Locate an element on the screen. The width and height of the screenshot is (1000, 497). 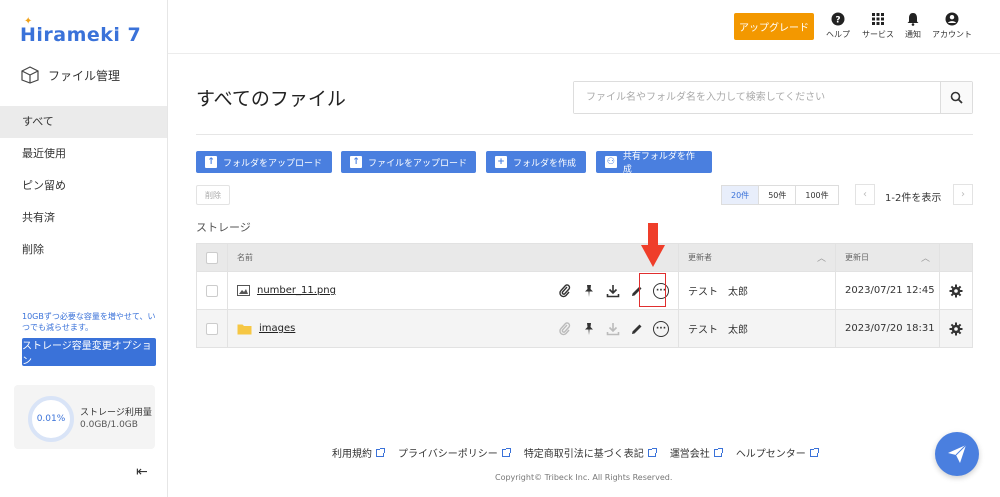
chevron-left-icon: ‹ is located at coordinates (865, 194).